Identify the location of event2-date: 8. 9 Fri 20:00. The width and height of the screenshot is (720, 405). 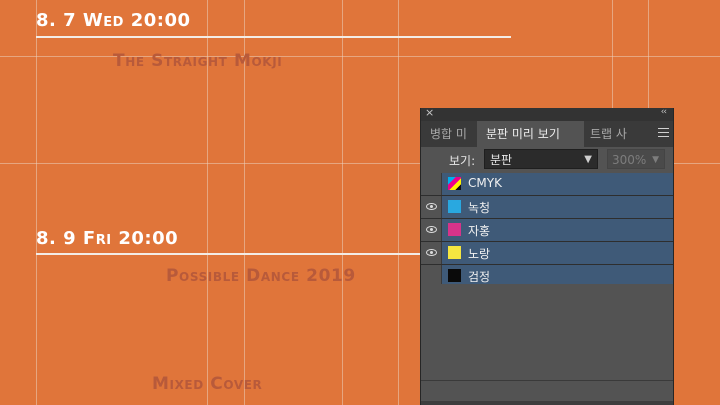
(107, 238).